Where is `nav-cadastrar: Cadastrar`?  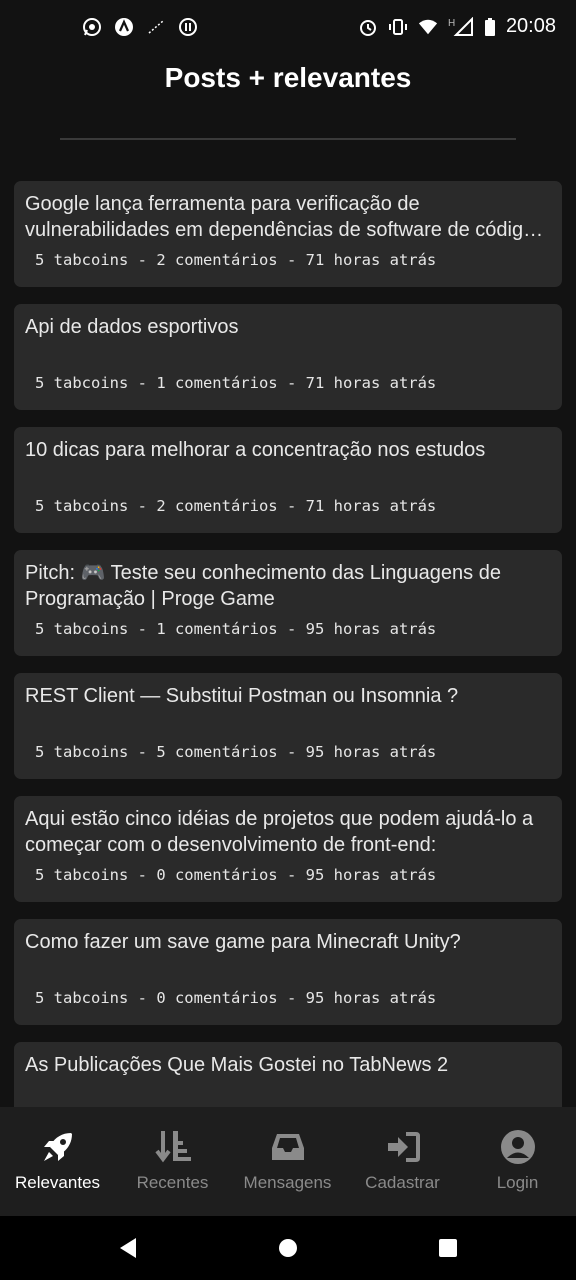 nav-cadastrar: Cadastrar is located at coordinates (402, 1161).